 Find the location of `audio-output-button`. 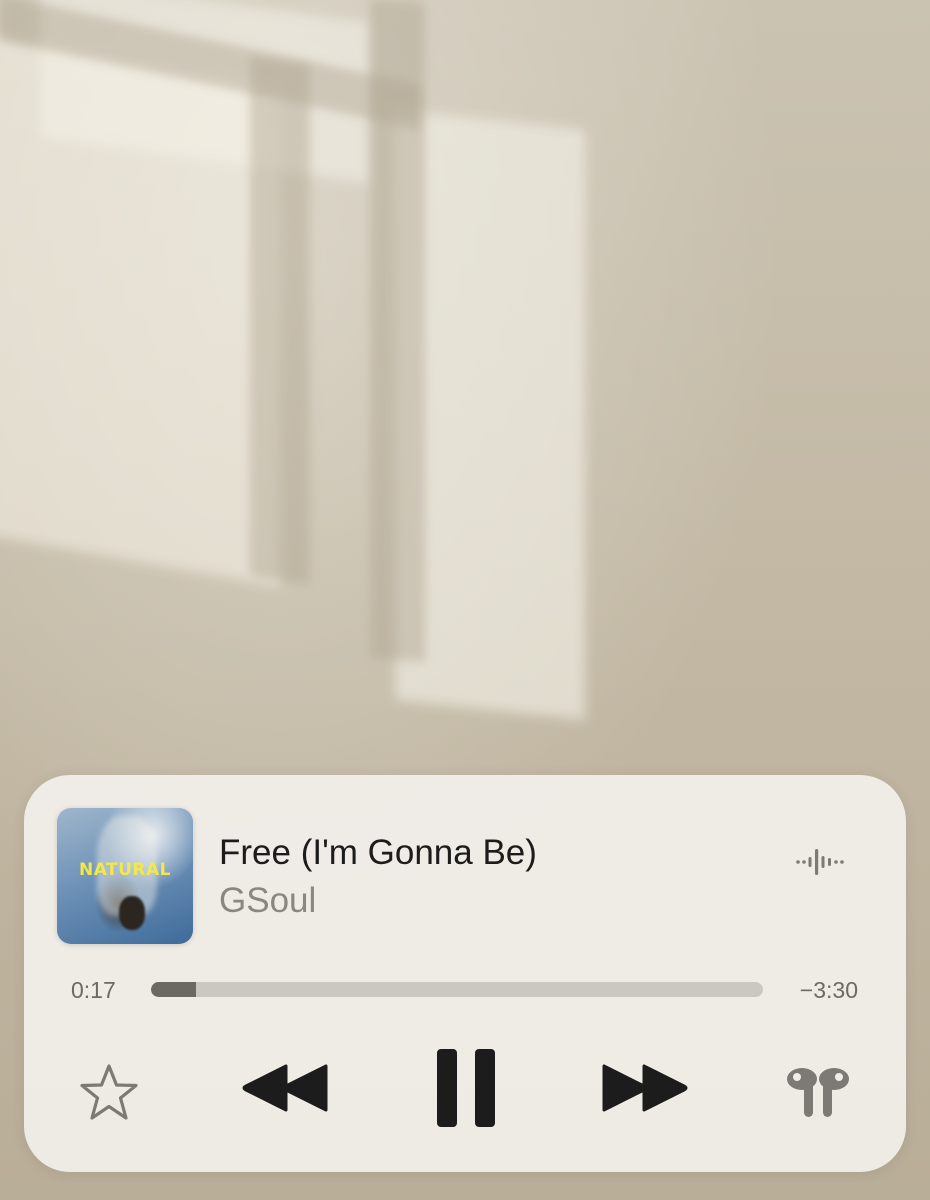

audio-output-button is located at coordinates (818, 1093).